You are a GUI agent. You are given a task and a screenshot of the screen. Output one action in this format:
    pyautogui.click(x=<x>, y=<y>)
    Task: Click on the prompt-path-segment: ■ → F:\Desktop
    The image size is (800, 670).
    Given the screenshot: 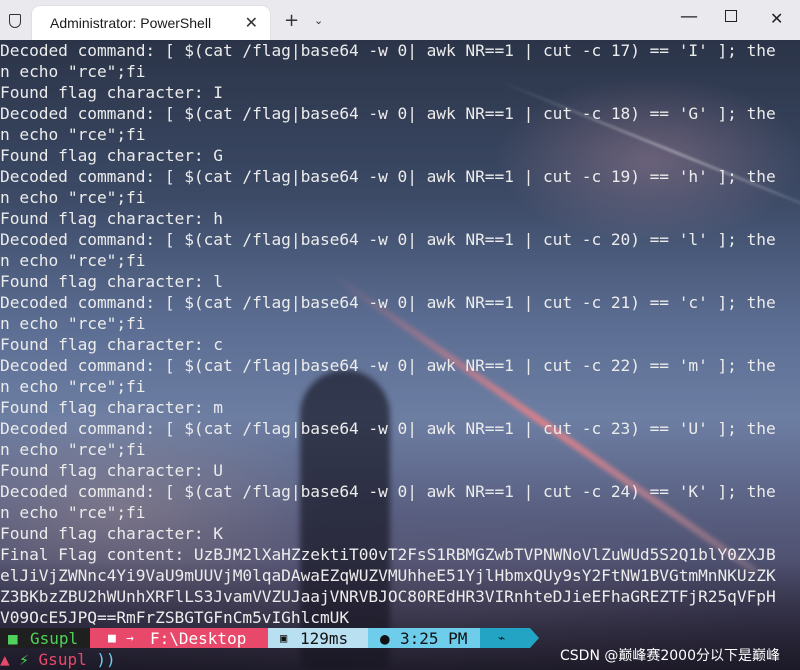 What is the action you would take?
    pyautogui.click(x=179, y=638)
    